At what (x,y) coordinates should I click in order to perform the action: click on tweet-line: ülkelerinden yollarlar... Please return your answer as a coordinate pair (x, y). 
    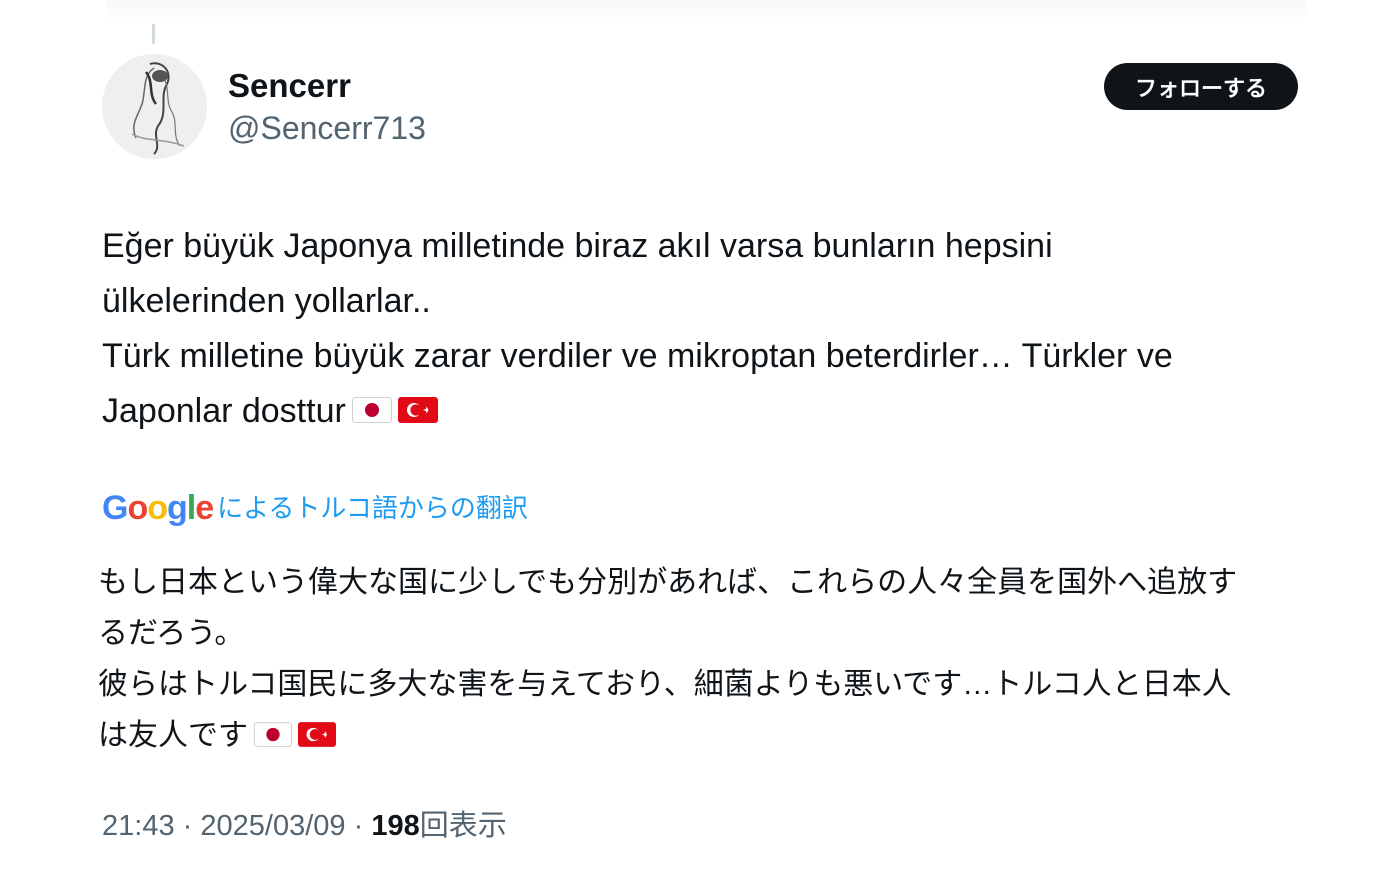
    Looking at the image, I should click on (266, 301).